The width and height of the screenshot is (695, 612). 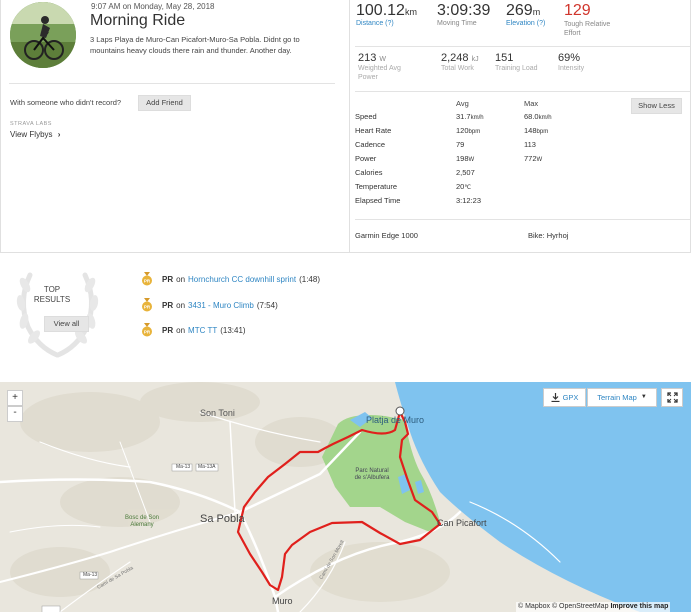 What do you see at coordinates (395, 420) in the screenshot?
I see `map-label: Platja de Muro` at bounding box center [395, 420].